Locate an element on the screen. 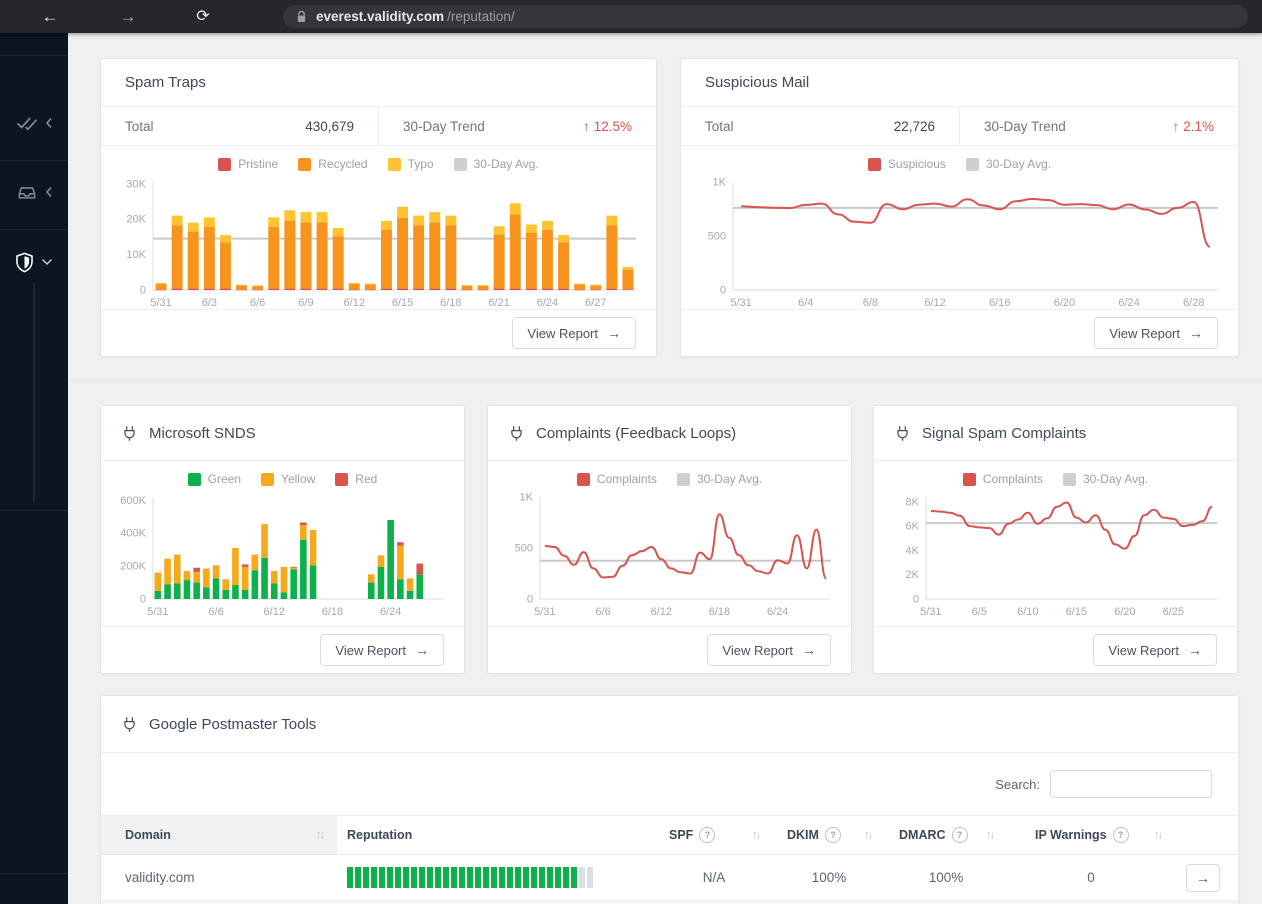  legend-item: Complaints is located at coordinates (1002, 479).